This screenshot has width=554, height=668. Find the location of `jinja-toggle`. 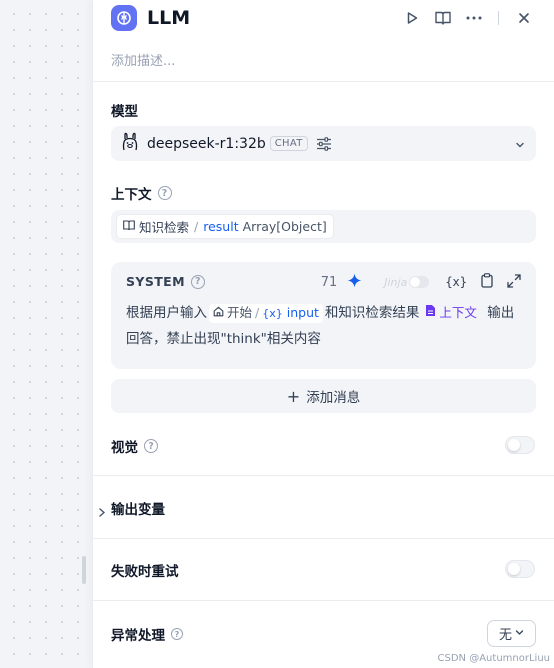

jinja-toggle is located at coordinates (419, 282).